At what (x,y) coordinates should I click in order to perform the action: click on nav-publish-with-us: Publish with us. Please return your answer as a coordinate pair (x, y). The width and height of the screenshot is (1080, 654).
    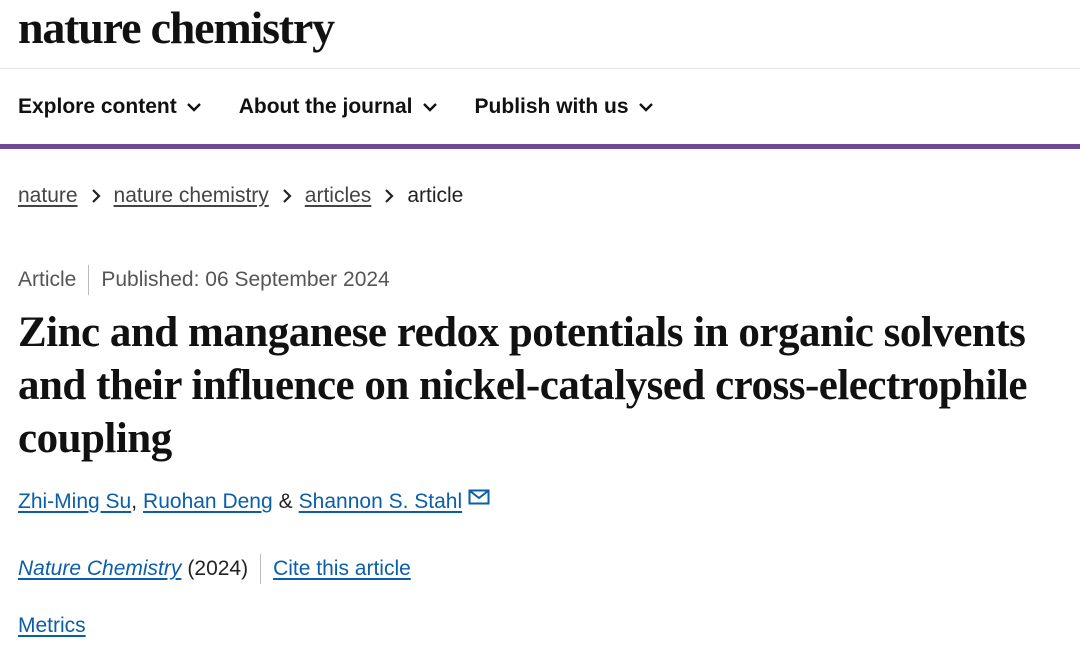
    Looking at the image, I should click on (564, 107).